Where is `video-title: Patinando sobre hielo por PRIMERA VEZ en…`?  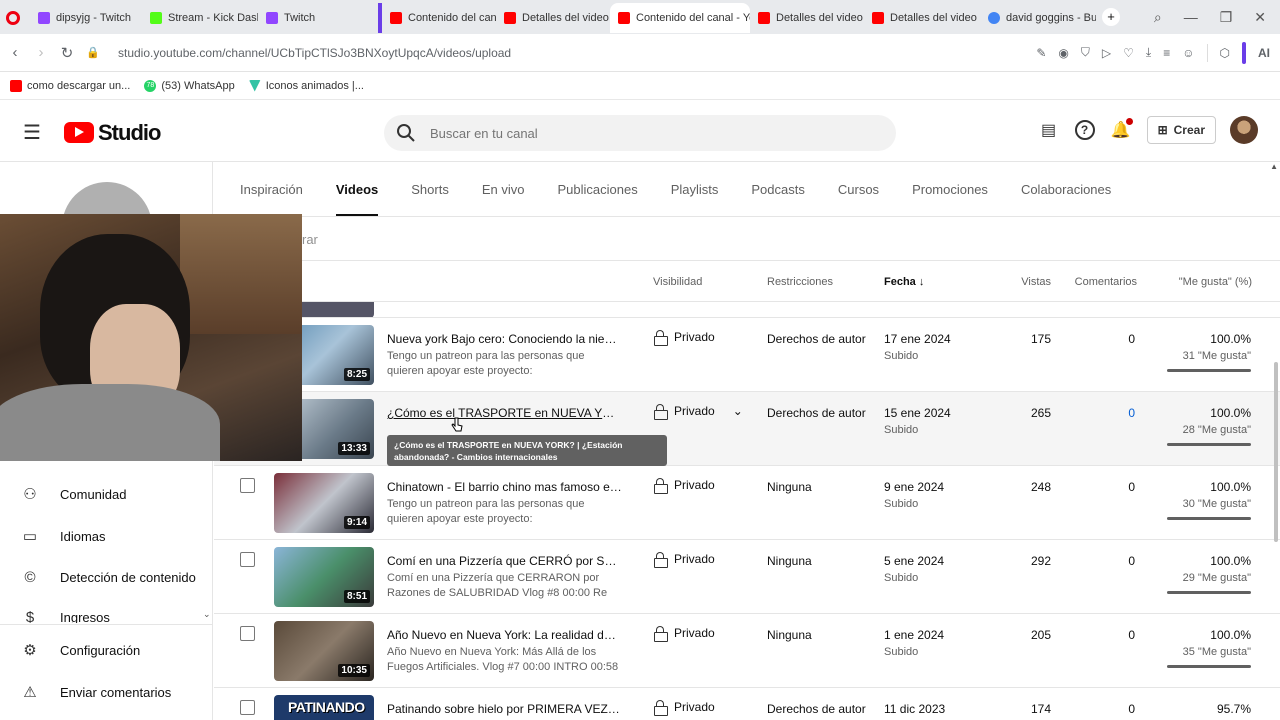
video-title: Patinando sobre hielo por PRIMERA VEZ en… is located at coordinates (504, 709).